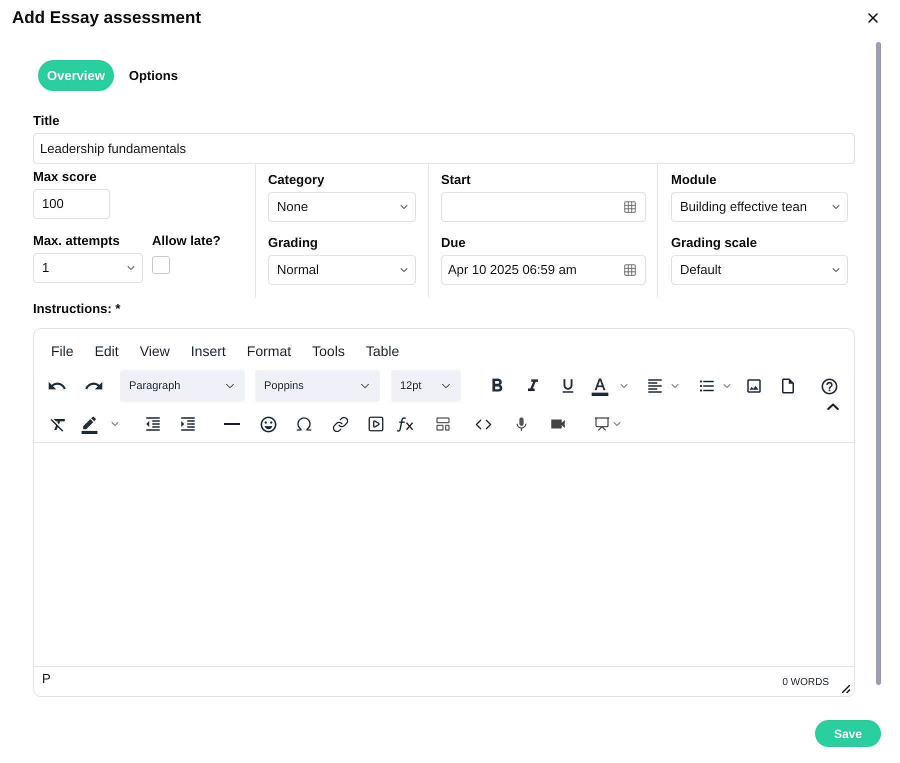 This screenshot has width=900, height=763. What do you see at coordinates (805, 683) in the screenshot?
I see `word-count: 0 WORDS` at bounding box center [805, 683].